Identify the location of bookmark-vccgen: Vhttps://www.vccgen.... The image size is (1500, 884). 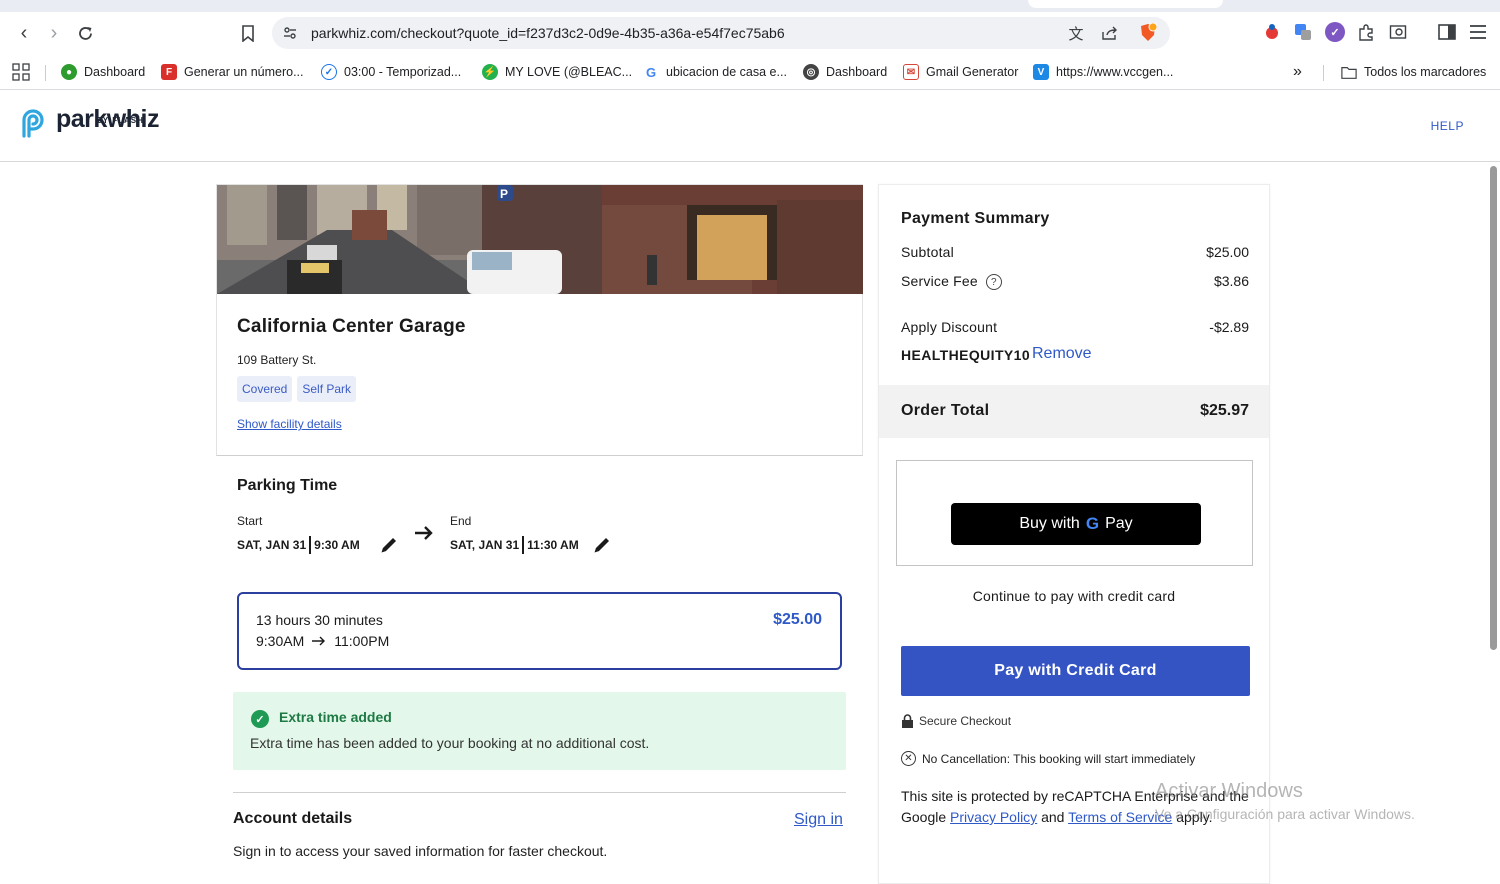
(1103, 72).